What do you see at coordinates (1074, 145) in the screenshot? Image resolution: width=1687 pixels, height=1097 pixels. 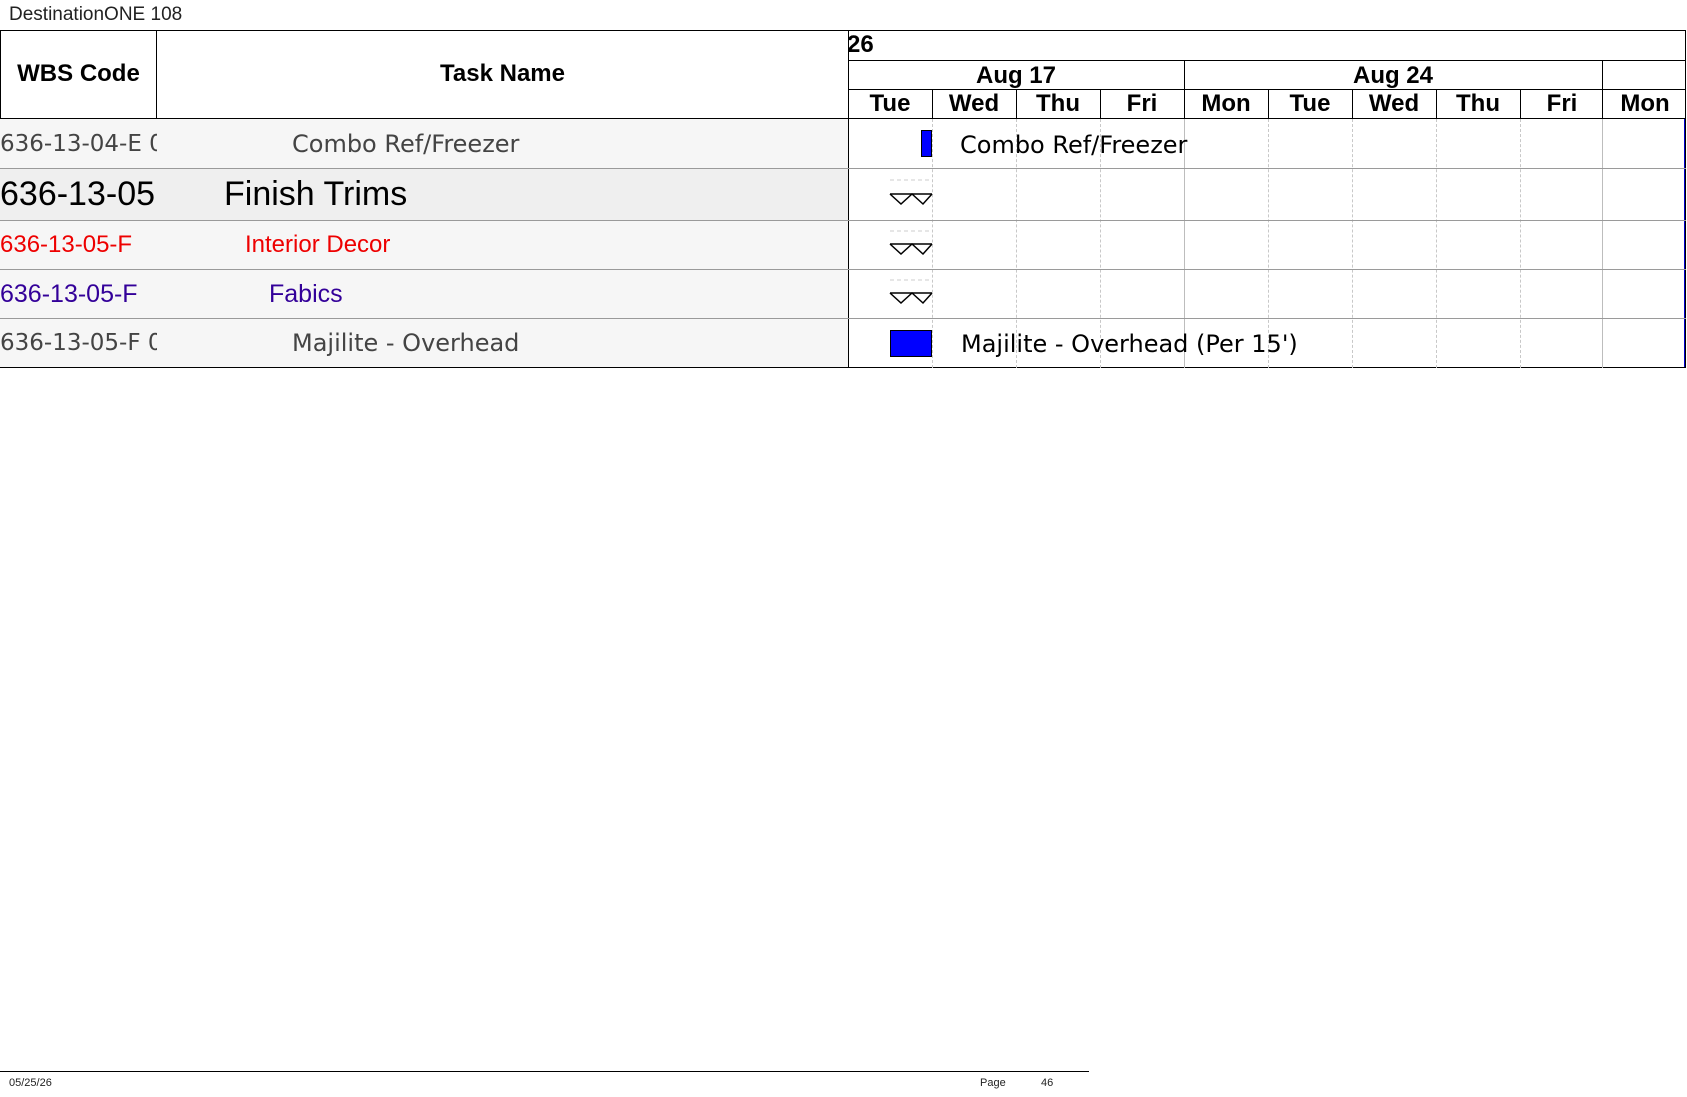 I see `task-bar-label: Combo Ref/Freezer` at bounding box center [1074, 145].